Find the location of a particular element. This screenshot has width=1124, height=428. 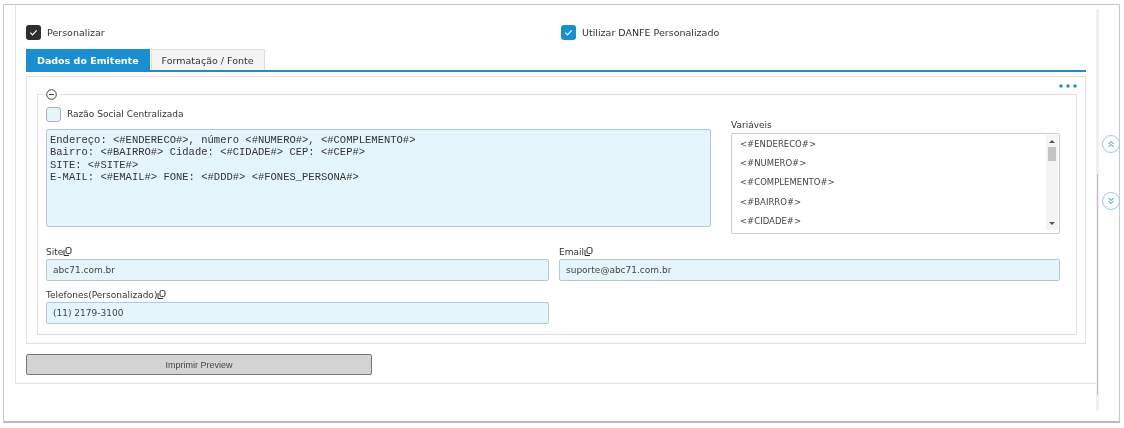

variables-list: <#ENDERECO#> <#NUMERO#> <#COMPLEMENTO#> <#BAIRRO#> <#CIDADE#> is located at coordinates (895, 183).